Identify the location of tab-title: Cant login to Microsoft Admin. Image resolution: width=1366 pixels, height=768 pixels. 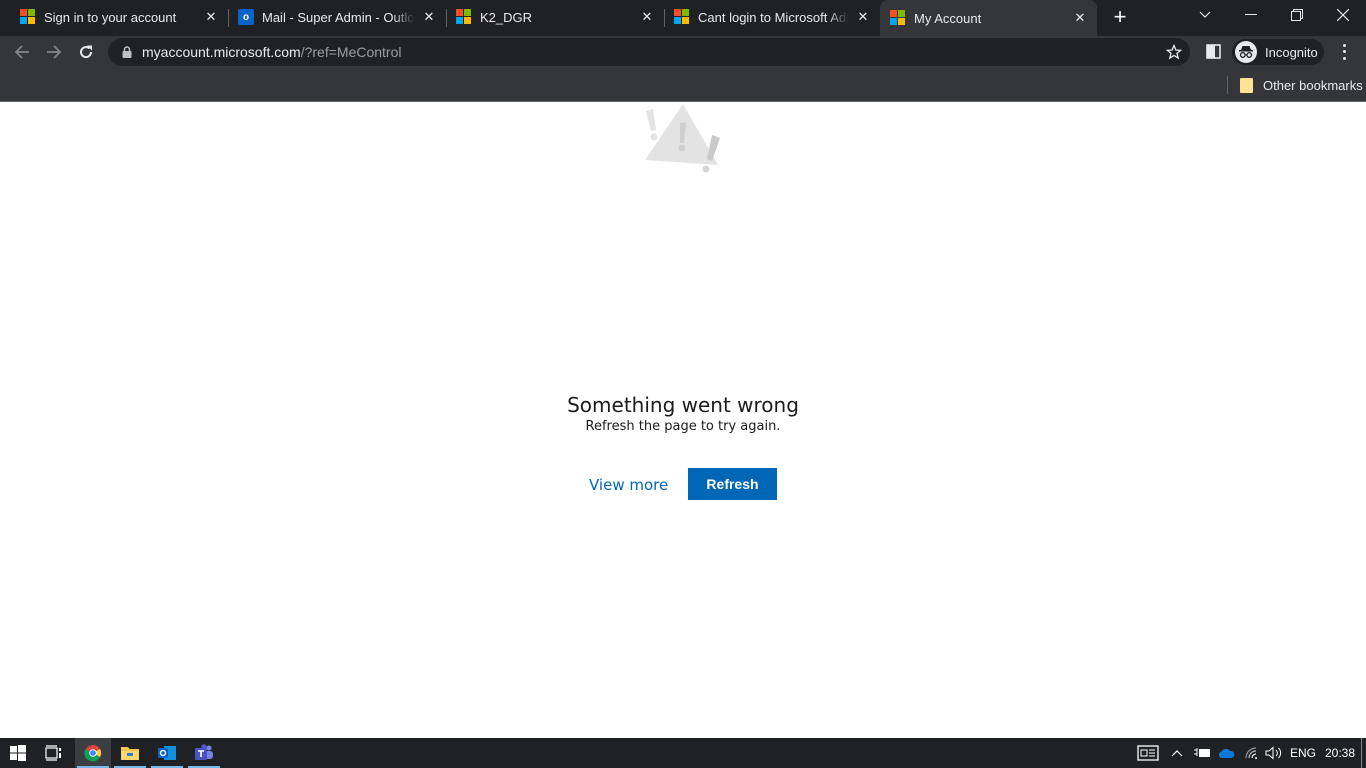
(773, 17).